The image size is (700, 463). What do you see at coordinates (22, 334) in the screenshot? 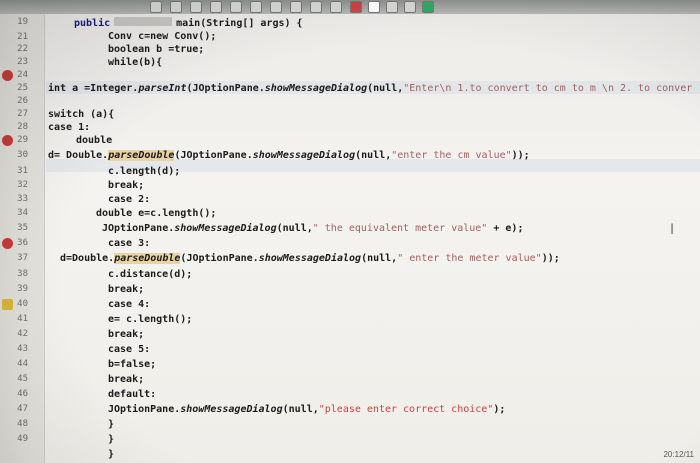
I see `line-number: 42` at bounding box center [22, 334].